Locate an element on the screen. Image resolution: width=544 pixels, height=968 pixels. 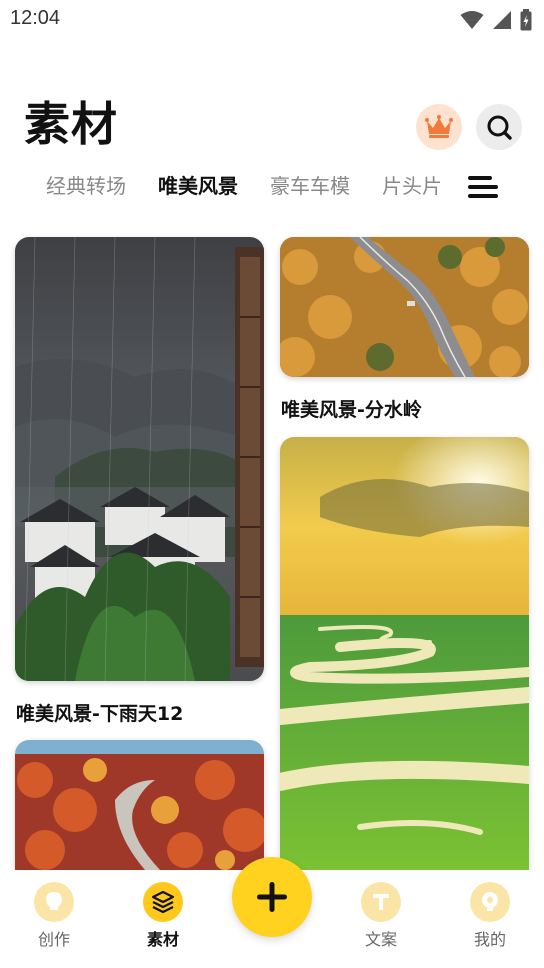
category-menu-icon is located at coordinates (483, 187).